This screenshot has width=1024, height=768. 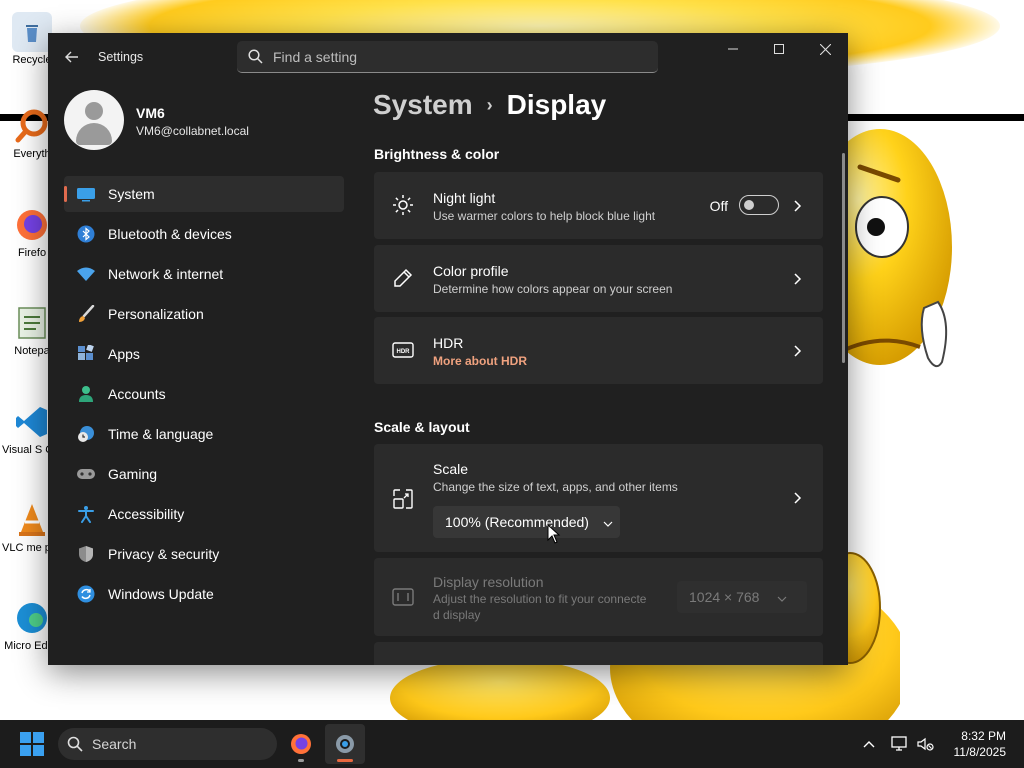 I want to click on sidebar-item-accessibility: Accessibility, so click(x=204, y=514).